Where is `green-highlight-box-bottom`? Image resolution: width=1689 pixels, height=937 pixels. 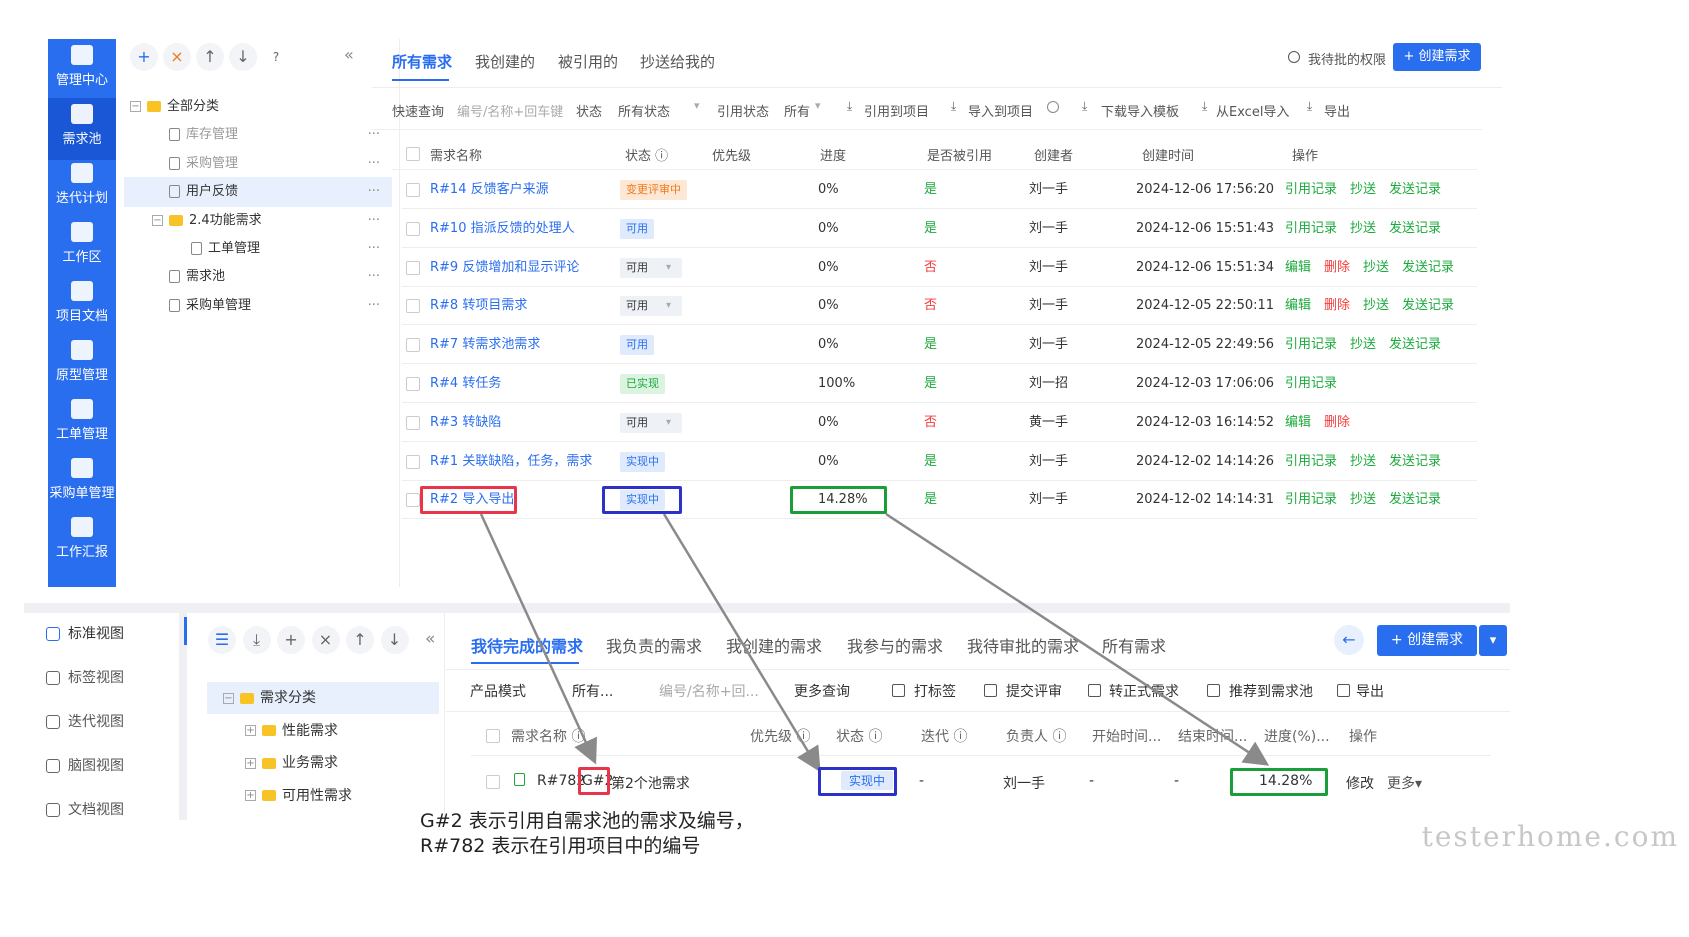 green-highlight-box-bottom is located at coordinates (1279, 782).